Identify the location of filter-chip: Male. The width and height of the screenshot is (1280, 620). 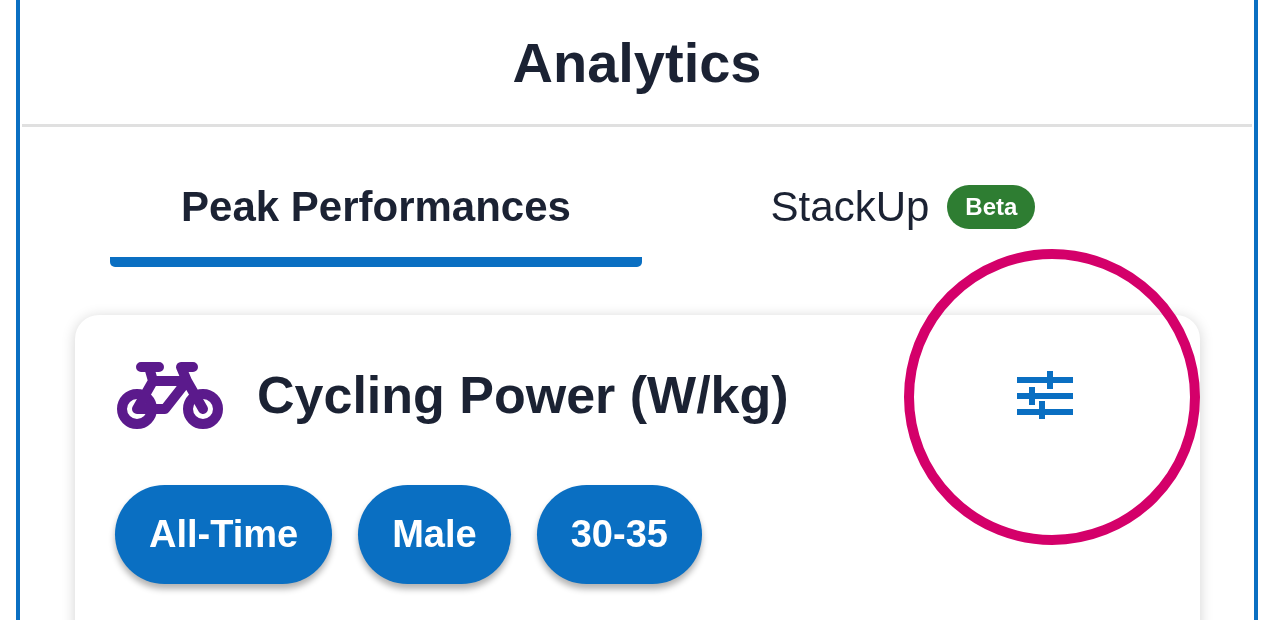
(434, 534).